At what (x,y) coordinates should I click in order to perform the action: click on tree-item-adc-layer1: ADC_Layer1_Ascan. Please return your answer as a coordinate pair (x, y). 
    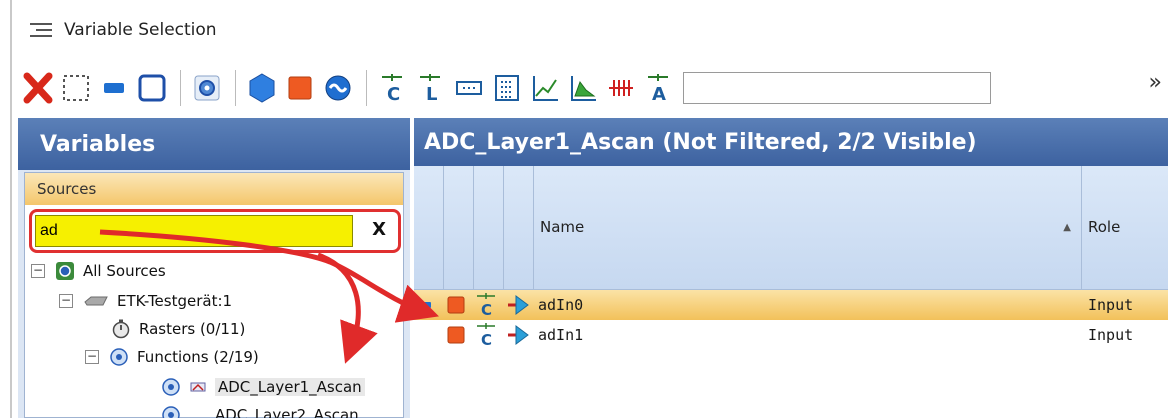
    Looking at the image, I should click on (263, 387).